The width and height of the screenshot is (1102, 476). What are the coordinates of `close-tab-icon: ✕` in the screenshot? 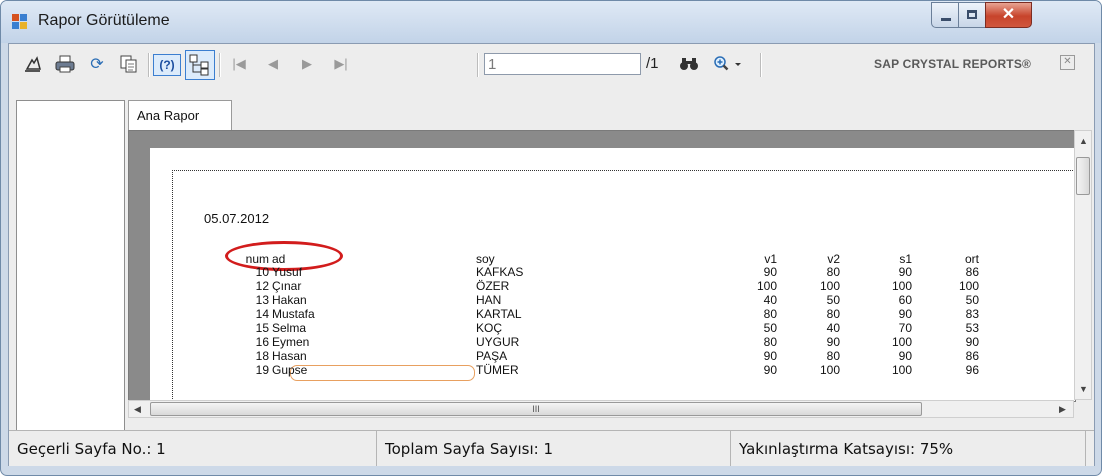 It's located at (1067, 62).